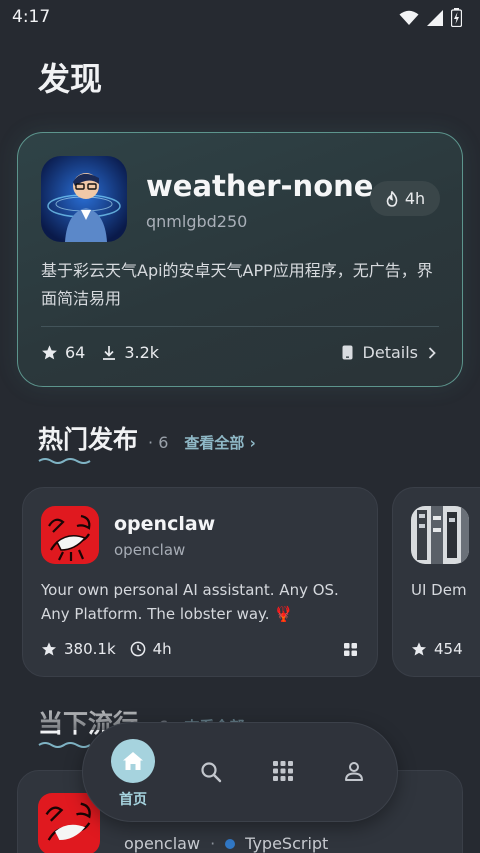 The width and height of the screenshot is (480, 853). Describe the element at coordinates (432, 352) in the screenshot. I see `chevron-right-icon` at that location.